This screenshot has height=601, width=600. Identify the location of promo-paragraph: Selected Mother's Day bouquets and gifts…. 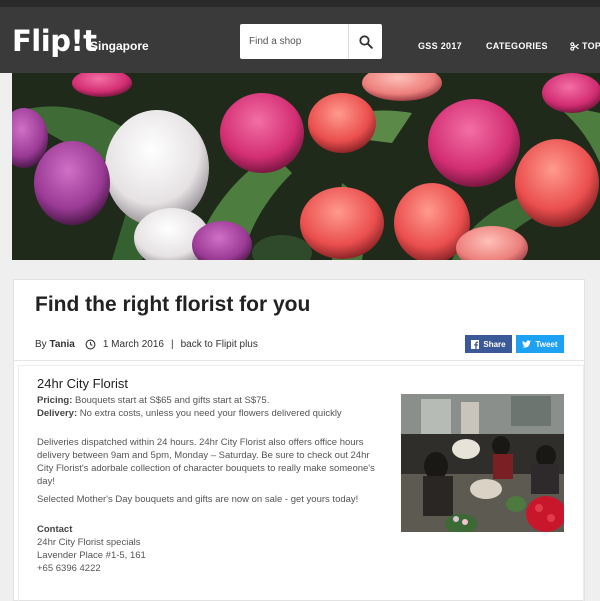
(198, 499).